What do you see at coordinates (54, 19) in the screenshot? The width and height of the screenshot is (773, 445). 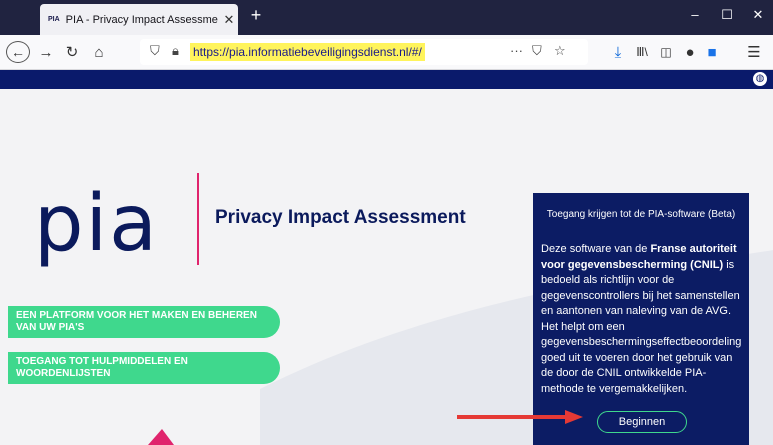 I see `favicon-icon: PIA` at bounding box center [54, 19].